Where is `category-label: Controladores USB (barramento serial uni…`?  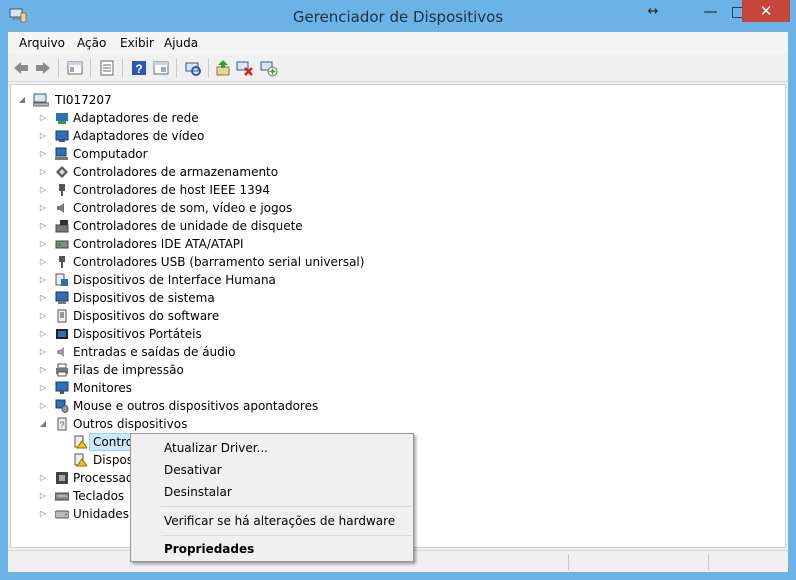
category-label: Controladores USB (barramento serial uni… is located at coordinates (219, 262).